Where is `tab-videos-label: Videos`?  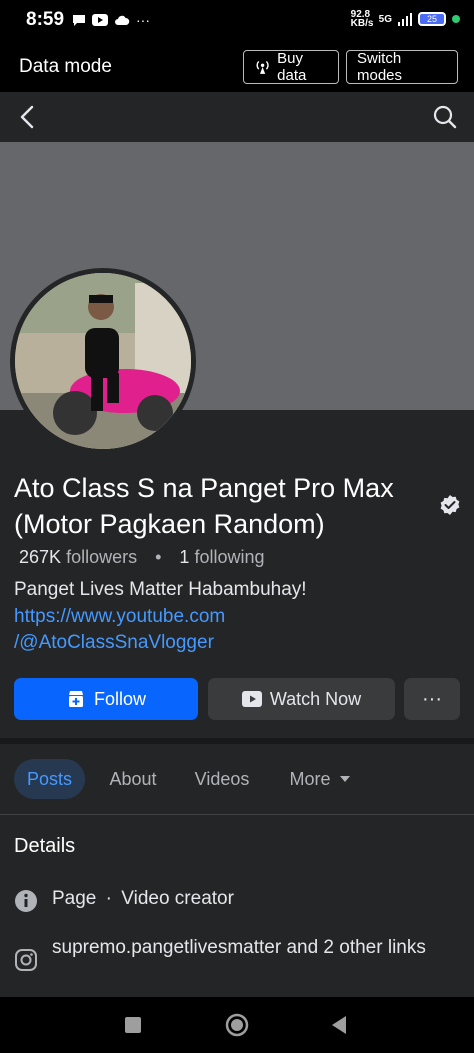 tab-videos-label: Videos is located at coordinates (222, 778).